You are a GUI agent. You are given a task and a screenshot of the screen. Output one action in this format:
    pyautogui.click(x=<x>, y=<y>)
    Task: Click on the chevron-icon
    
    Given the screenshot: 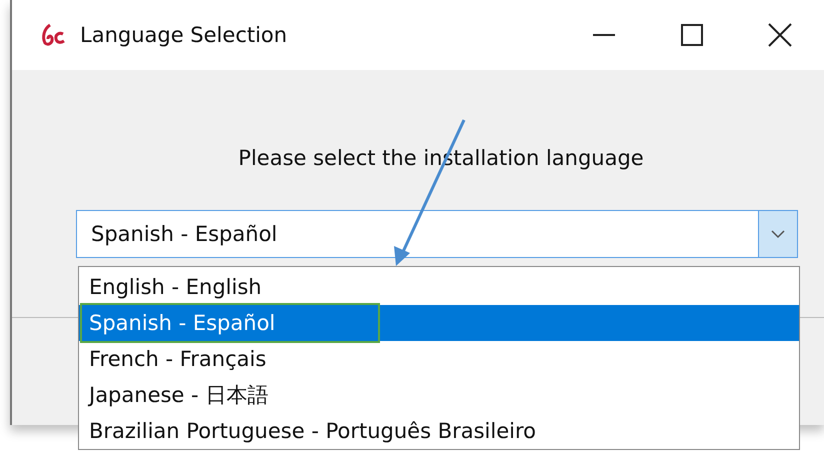 What is the action you would take?
    pyautogui.click(x=778, y=234)
    